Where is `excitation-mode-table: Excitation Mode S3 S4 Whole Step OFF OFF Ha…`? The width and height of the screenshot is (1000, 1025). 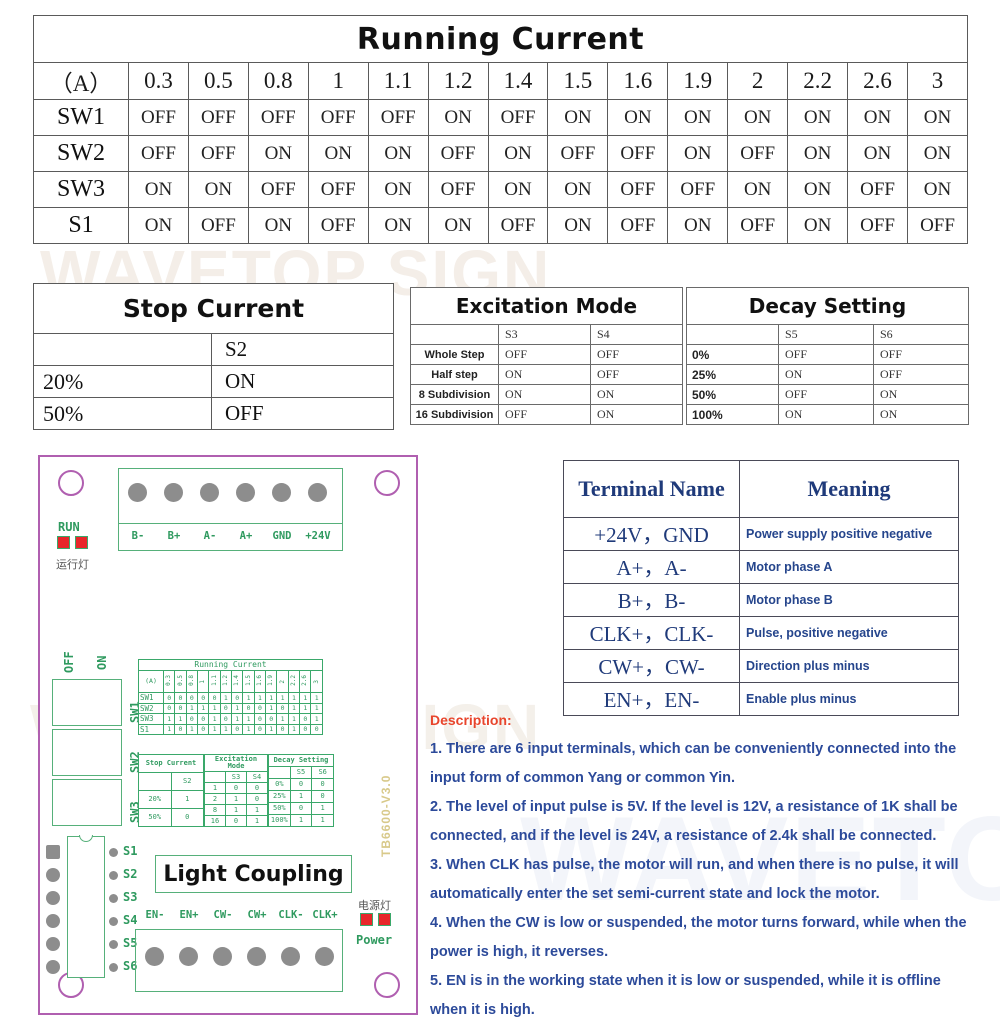 excitation-mode-table: Excitation Mode S3 S4 Whole Step OFF OFF Ha… is located at coordinates (546, 356).